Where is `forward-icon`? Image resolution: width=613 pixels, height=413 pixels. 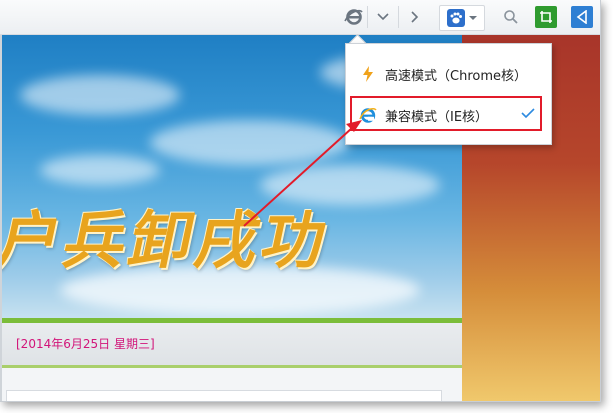 forward-icon is located at coordinates (415, 17).